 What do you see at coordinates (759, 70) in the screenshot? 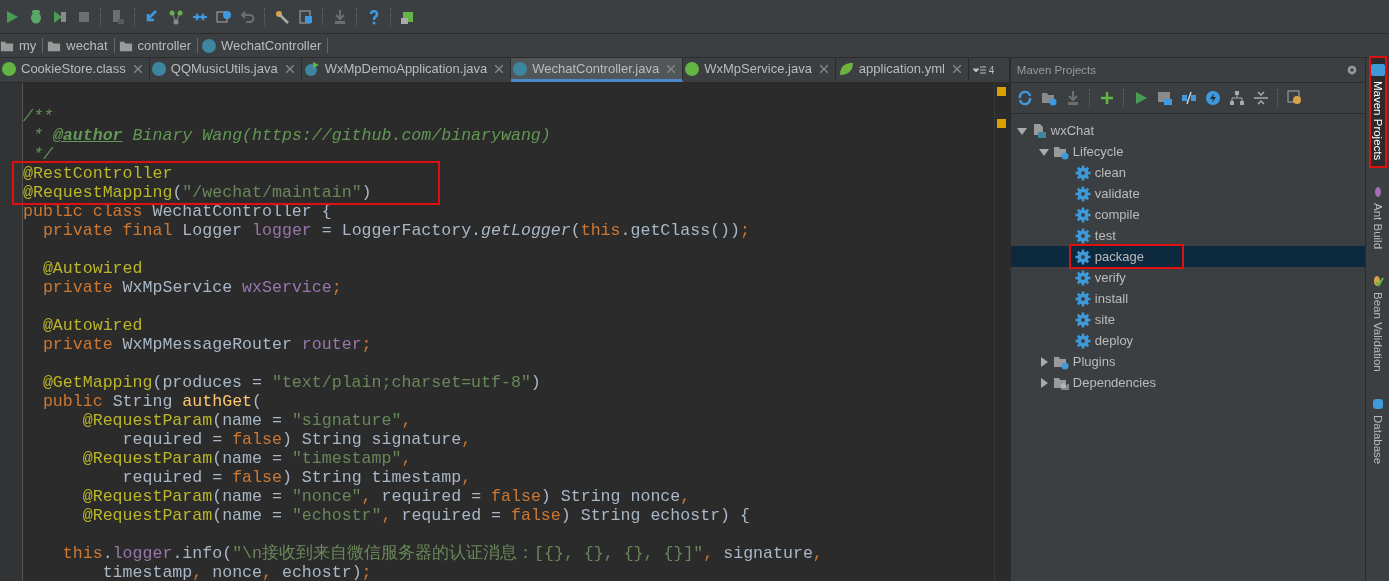
I see `editor-tab: WxMpService.java` at bounding box center [759, 70].